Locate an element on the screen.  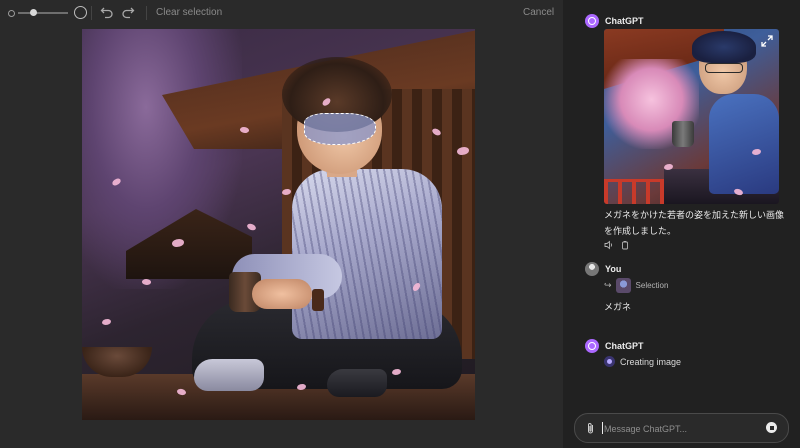
user-message-text: メガネ is located at coordinates (618, 307).